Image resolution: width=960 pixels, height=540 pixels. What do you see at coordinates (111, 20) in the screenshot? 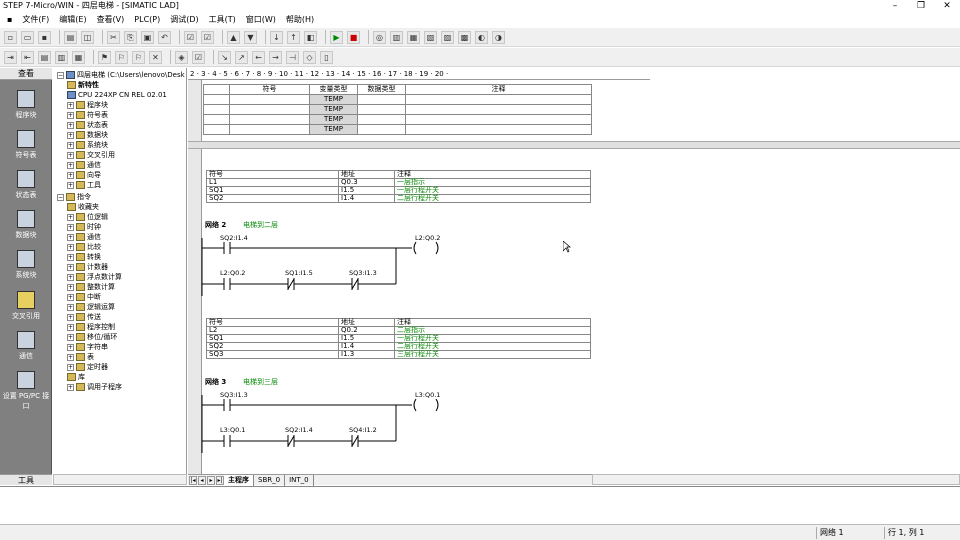
I see `menu-view: 查看(V)` at bounding box center [111, 20].